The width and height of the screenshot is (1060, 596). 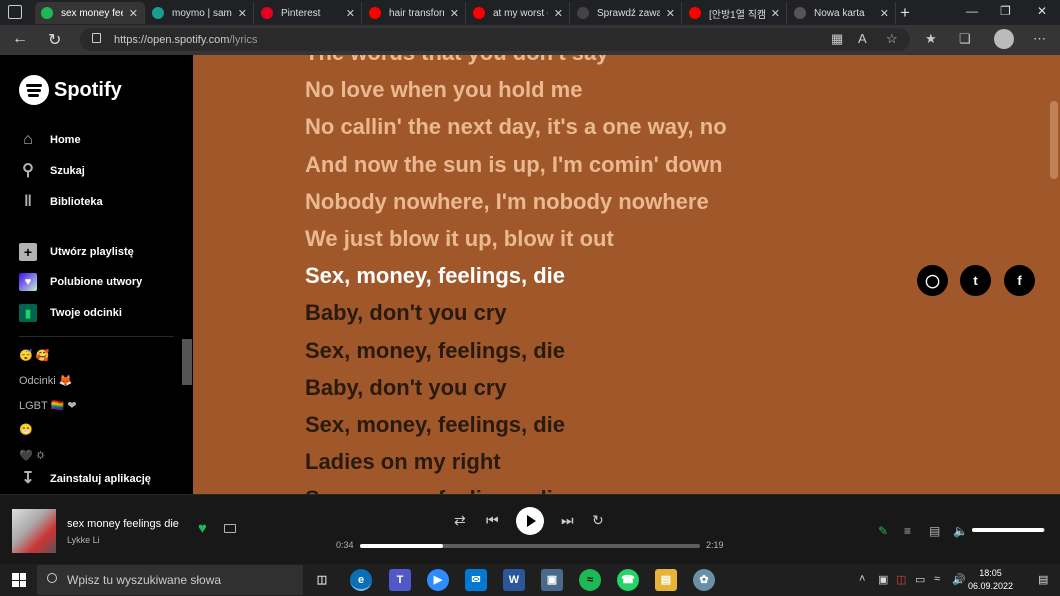 I want to click on volume-slider, so click(x=1008, y=530).